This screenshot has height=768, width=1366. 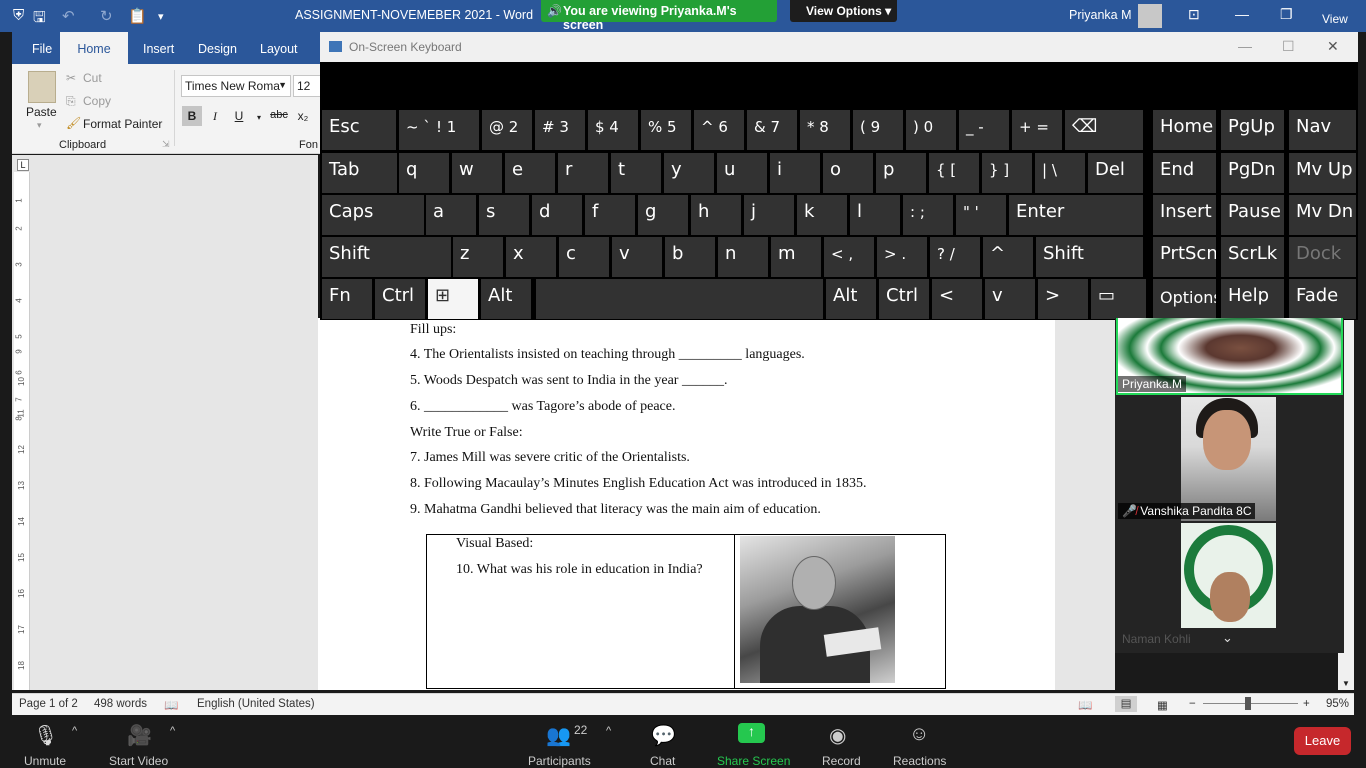 What do you see at coordinates (506, 299) in the screenshot?
I see `alt-key: Alt` at bounding box center [506, 299].